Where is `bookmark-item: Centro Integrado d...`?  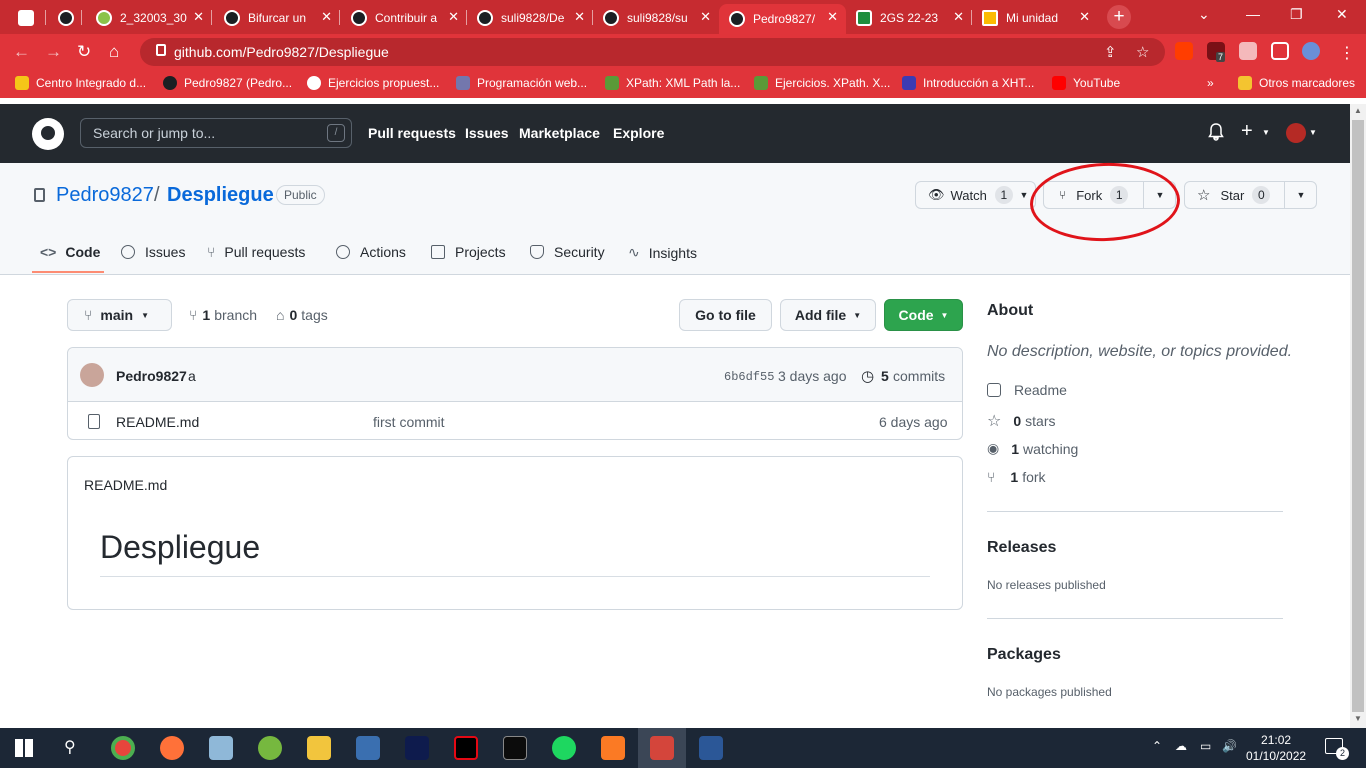 bookmark-item: Centro Integrado d... is located at coordinates (80, 83).